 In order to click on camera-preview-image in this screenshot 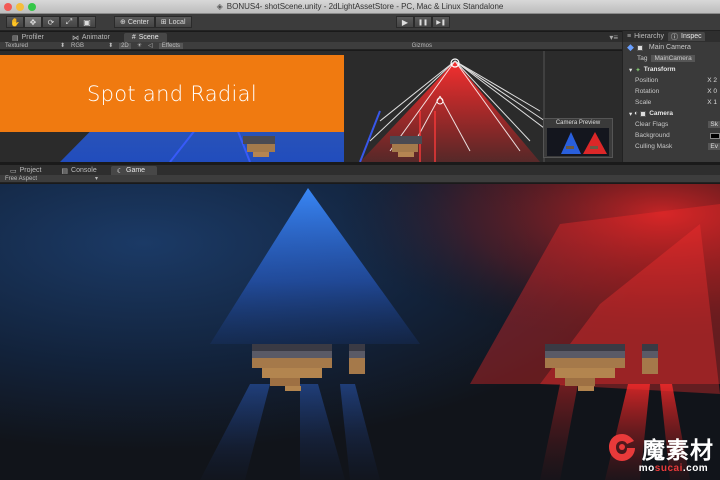, I will do `click(578, 142)`.